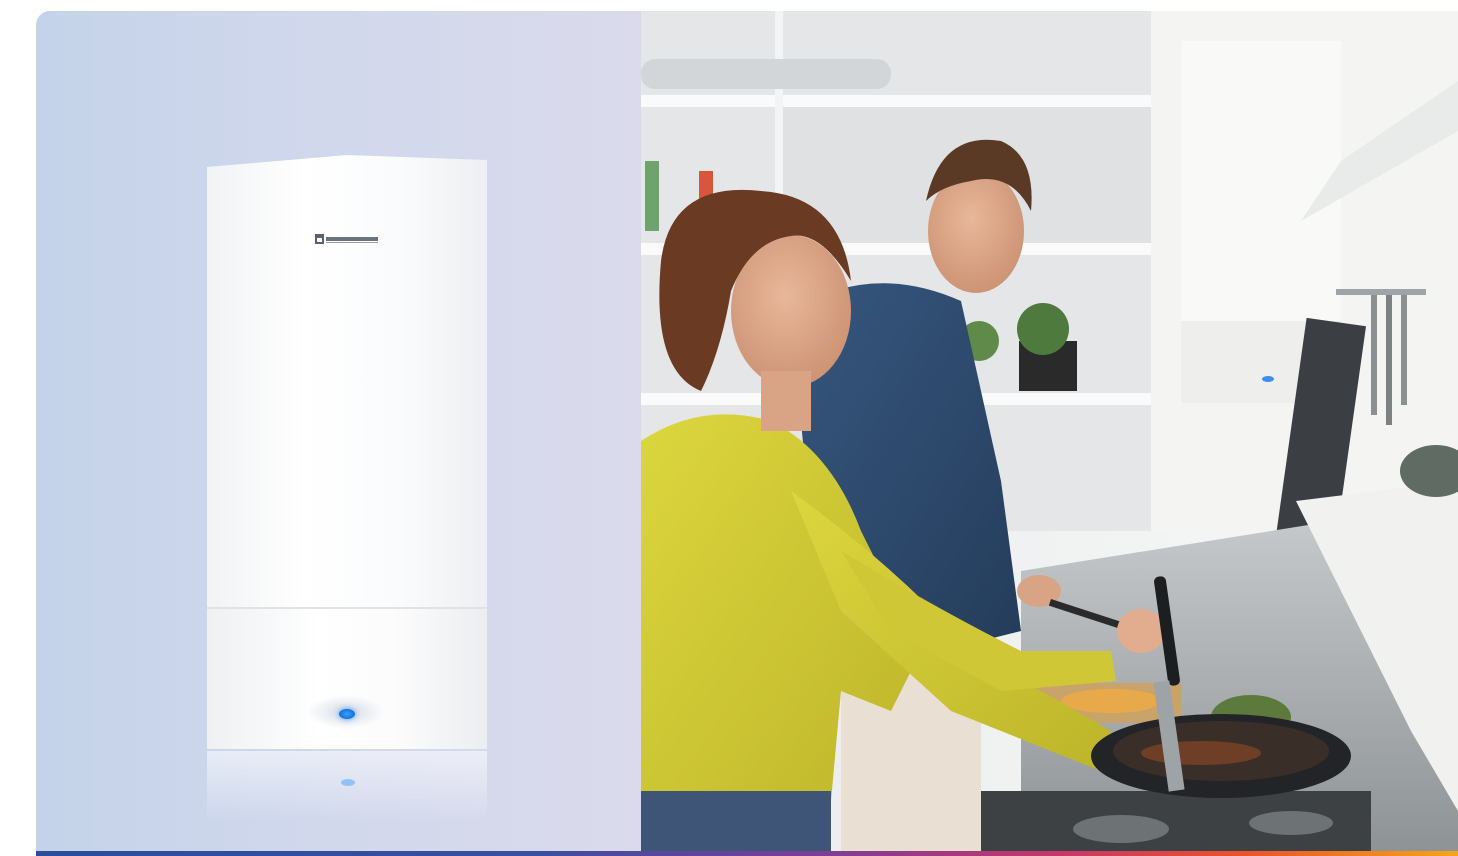 This screenshot has height=856, width=1458. What do you see at coordinates (747, 853) in the screenshot?
I see `brand-accent-bar` at bounding box center [747, 853].